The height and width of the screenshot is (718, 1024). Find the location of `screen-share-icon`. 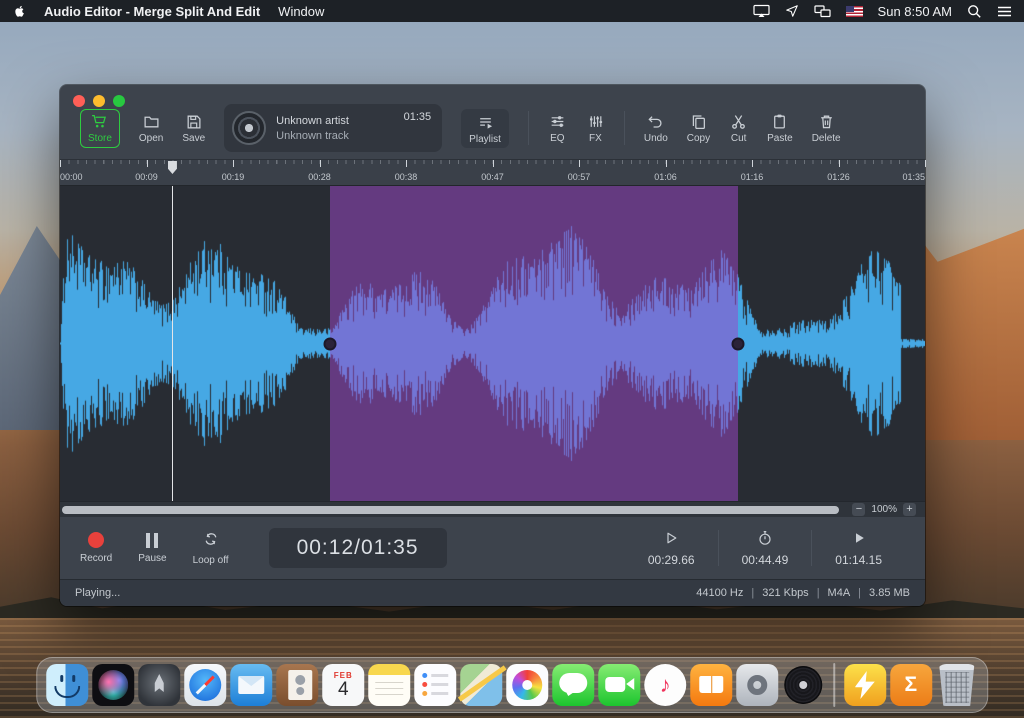

screen-share-icon is located at coordinates (792, 11).